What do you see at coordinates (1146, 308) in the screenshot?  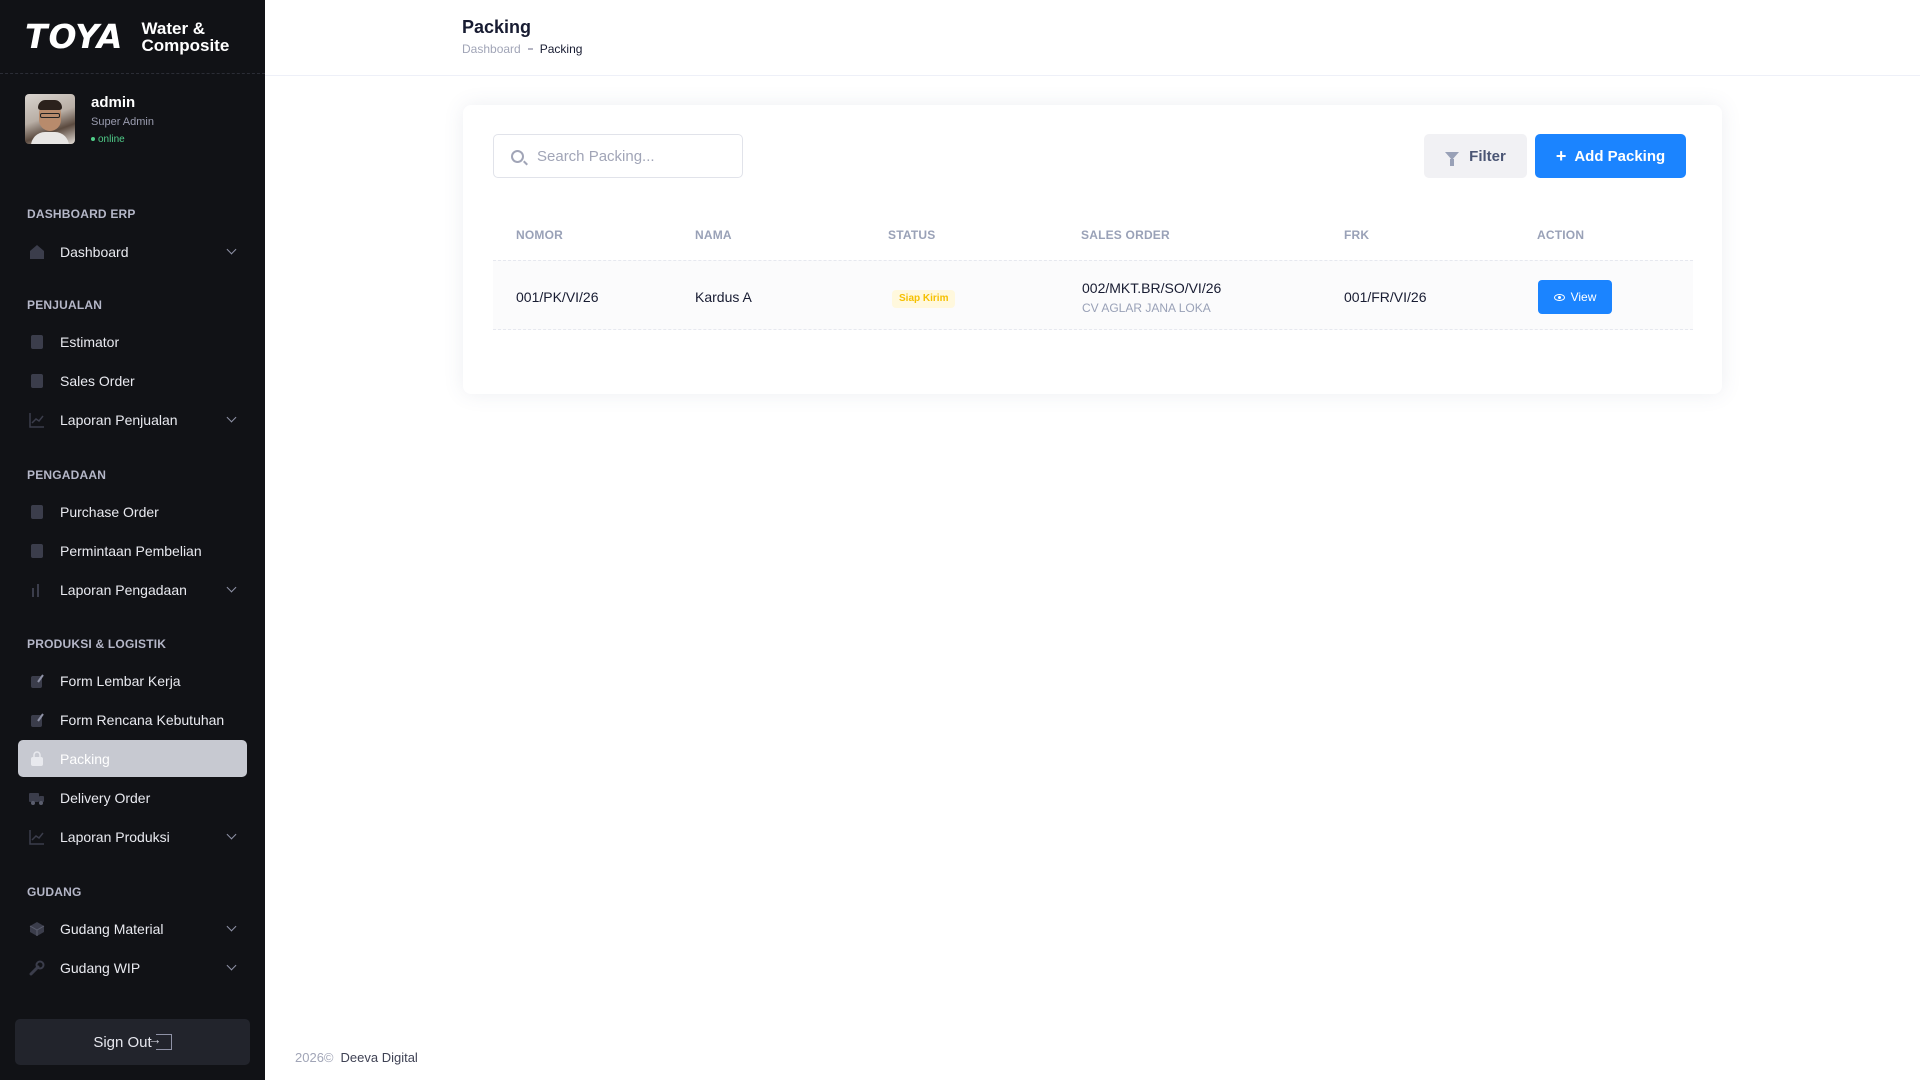 I see `cell-customer: CV AGLAR JANA LOKA` at bounding box center [1146, 308].